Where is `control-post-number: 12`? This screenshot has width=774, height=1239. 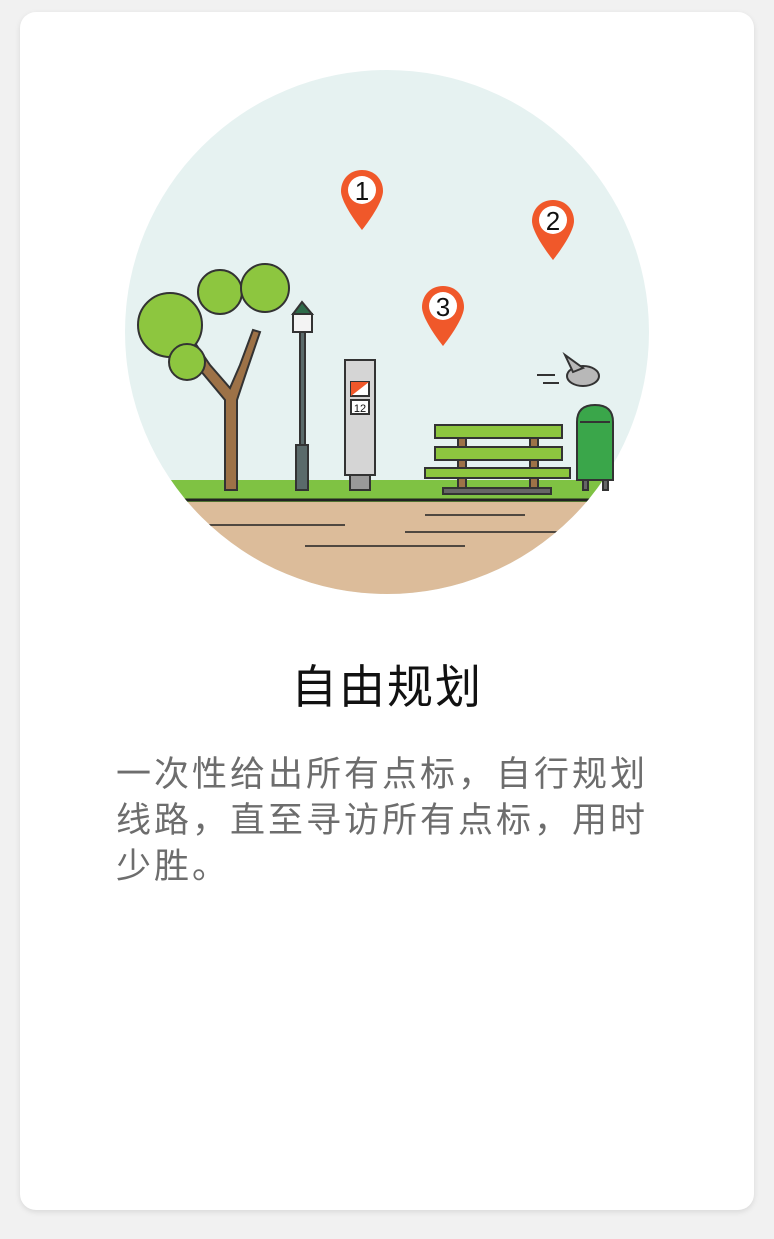 control-post-number: 12 is located at coordinates (360, 409).